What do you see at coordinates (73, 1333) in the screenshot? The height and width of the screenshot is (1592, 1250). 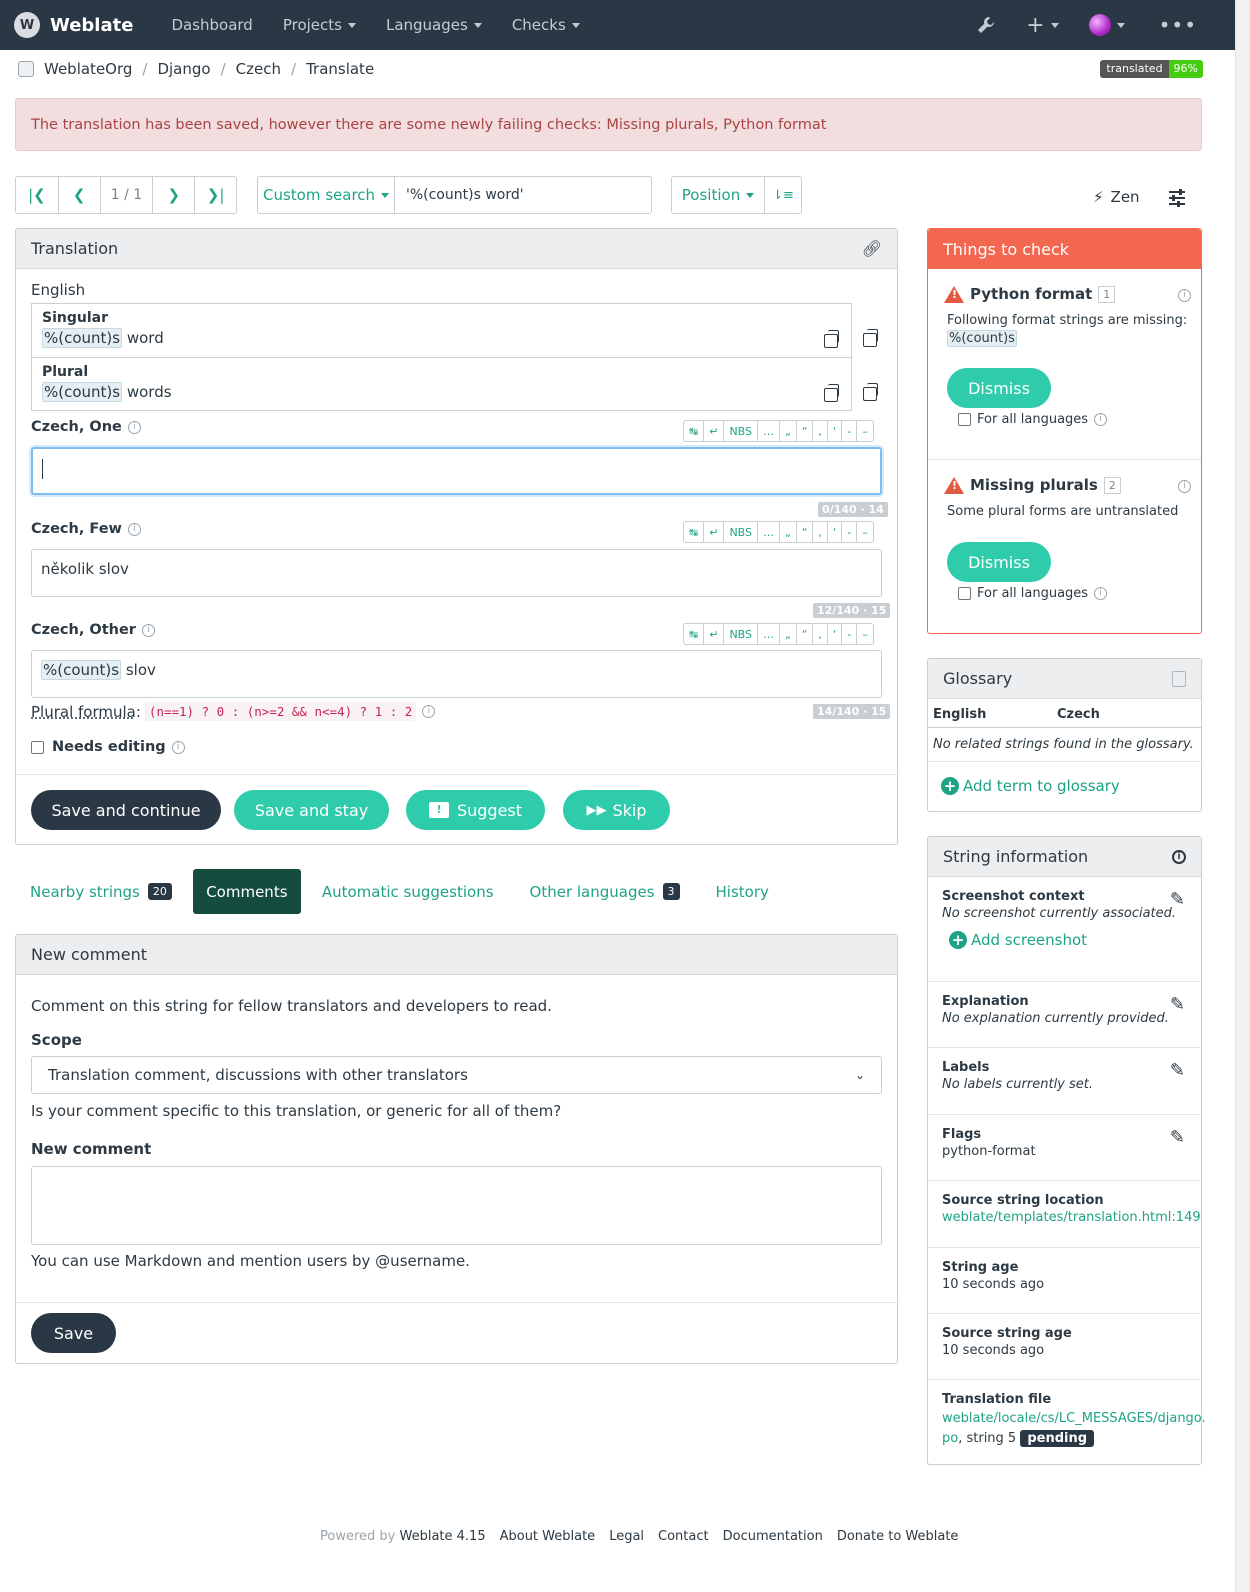 I see `save-comment-button: Save` at bounding box center [73, 1333].